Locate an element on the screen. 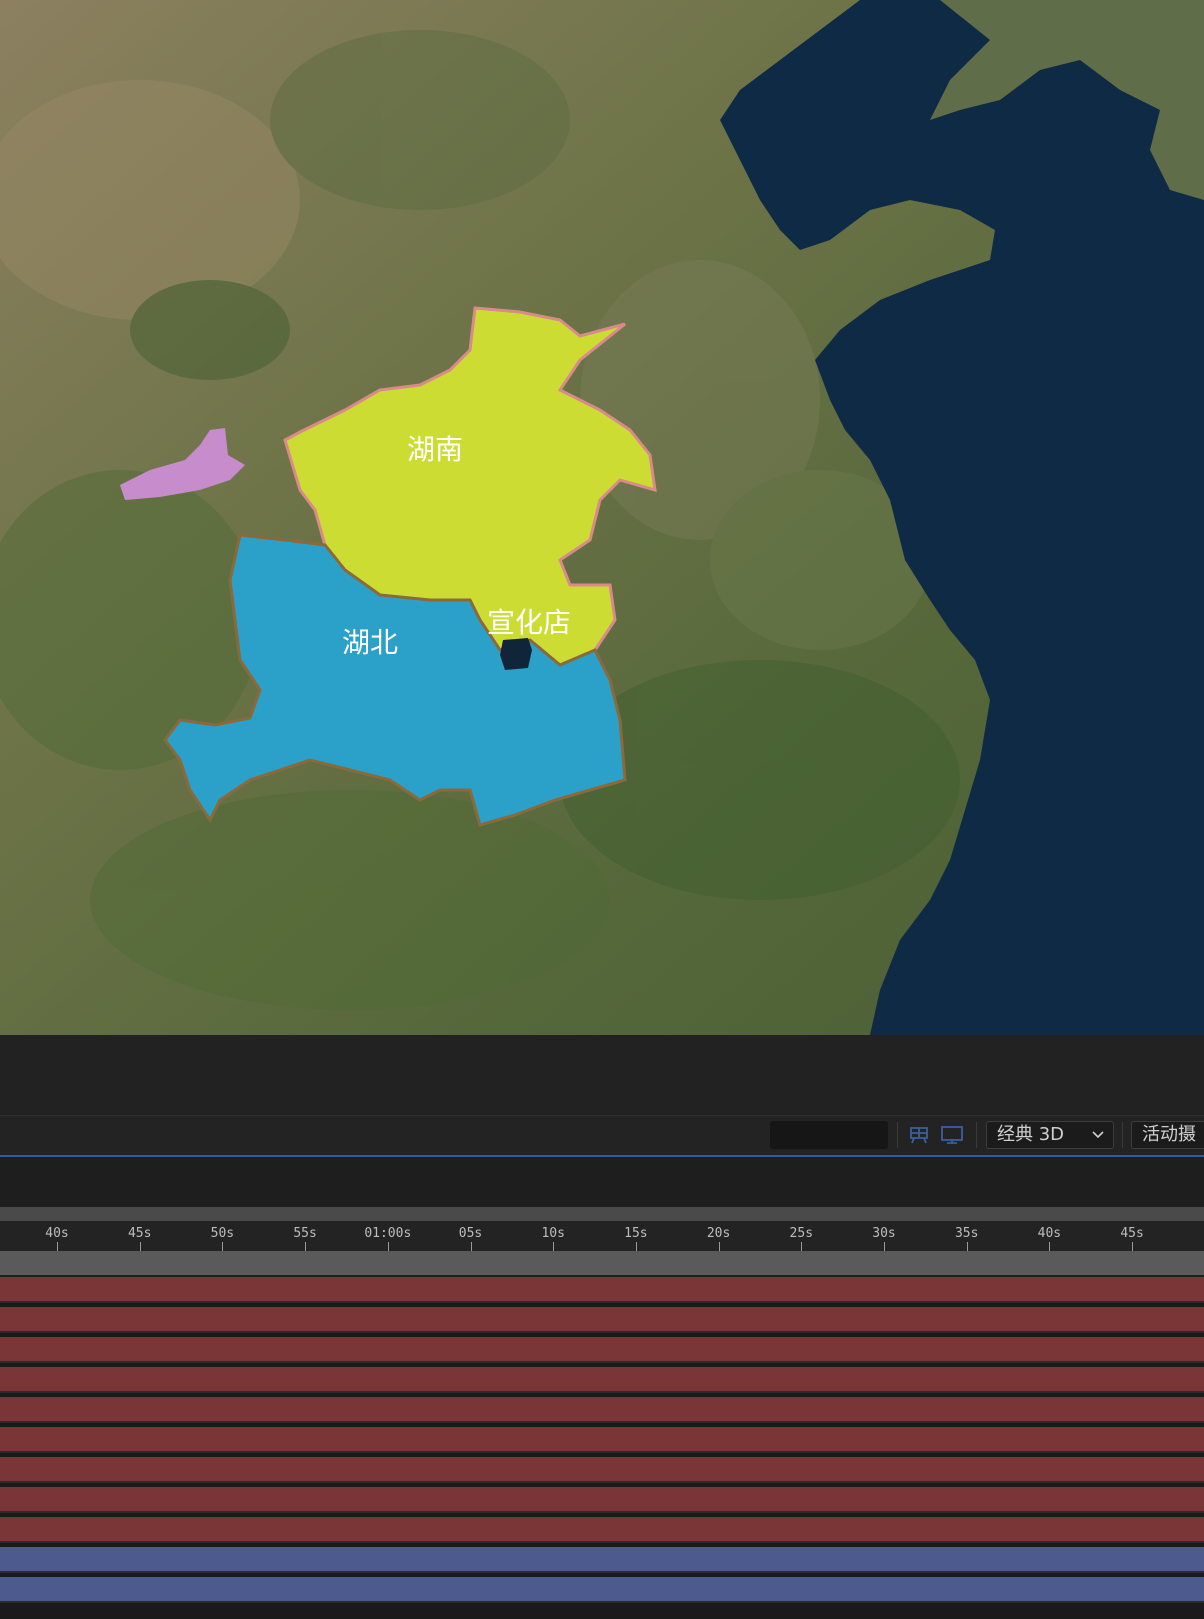 This screenshot has height=1619, width=1204. monitor-icon is located at coordinates (952, 1139).